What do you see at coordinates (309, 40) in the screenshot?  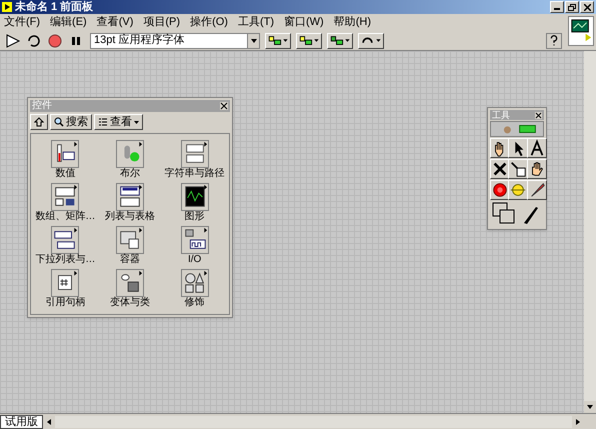 I see `distribute-objects-icon` at bounding box center [309, 40].